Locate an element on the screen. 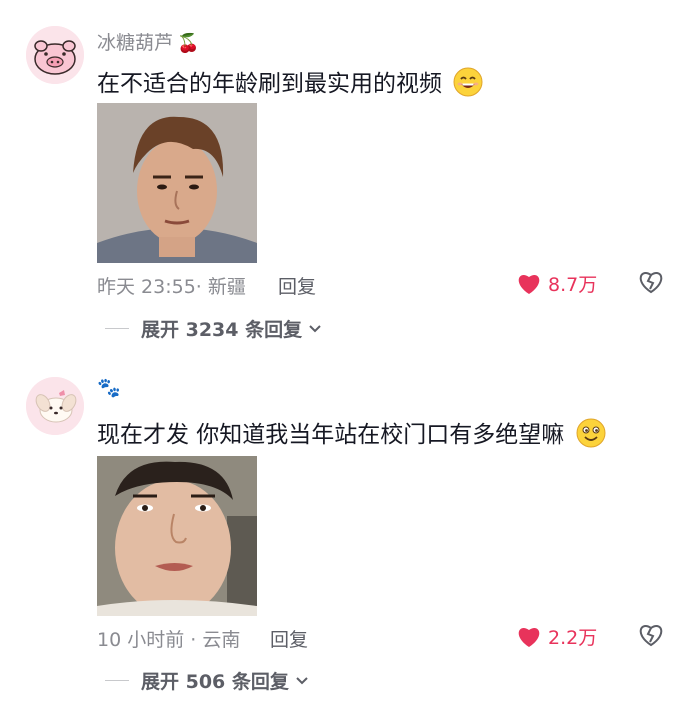 The width and height of the screenshot is (690, 720). expand-label: 展开 506 条回复 is located at coordinates (215, 682).